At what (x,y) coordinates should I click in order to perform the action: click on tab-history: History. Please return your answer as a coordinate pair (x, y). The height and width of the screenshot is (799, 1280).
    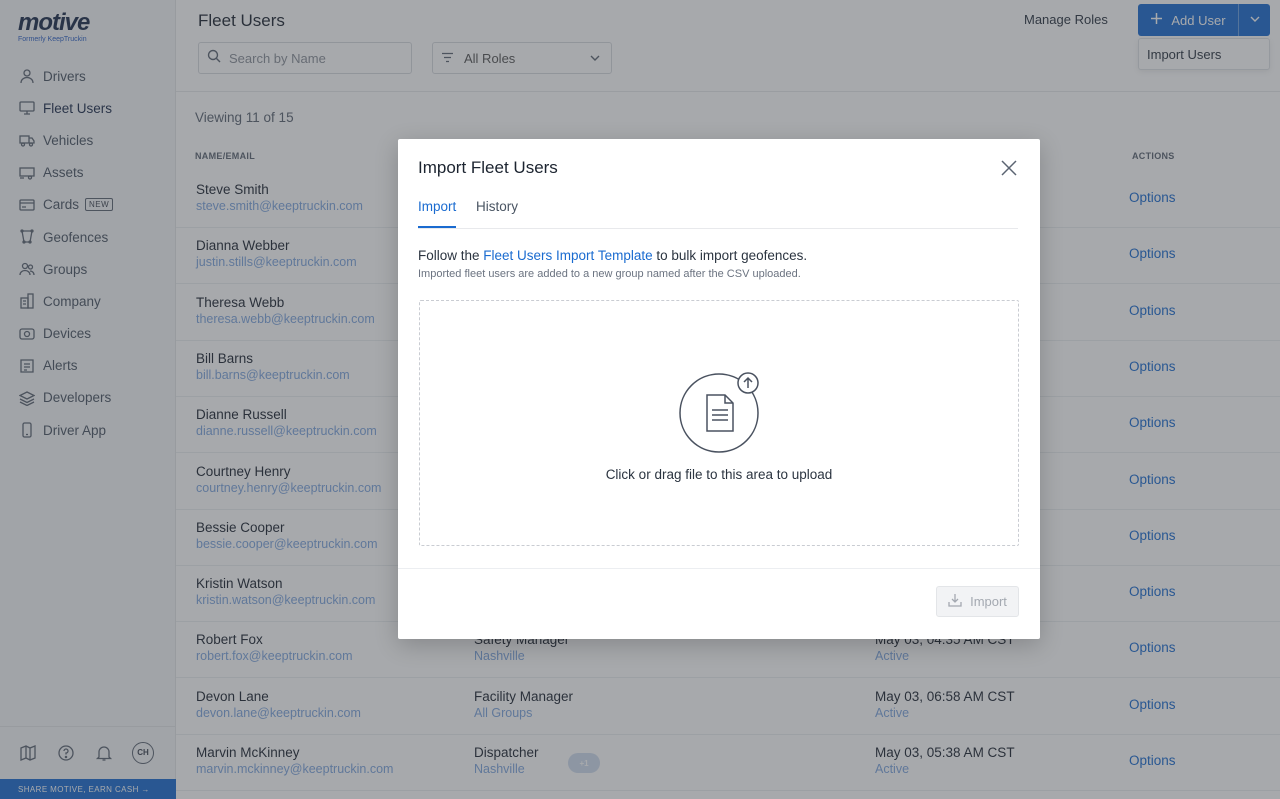
    Looking at the image, I should click on (497, 213).